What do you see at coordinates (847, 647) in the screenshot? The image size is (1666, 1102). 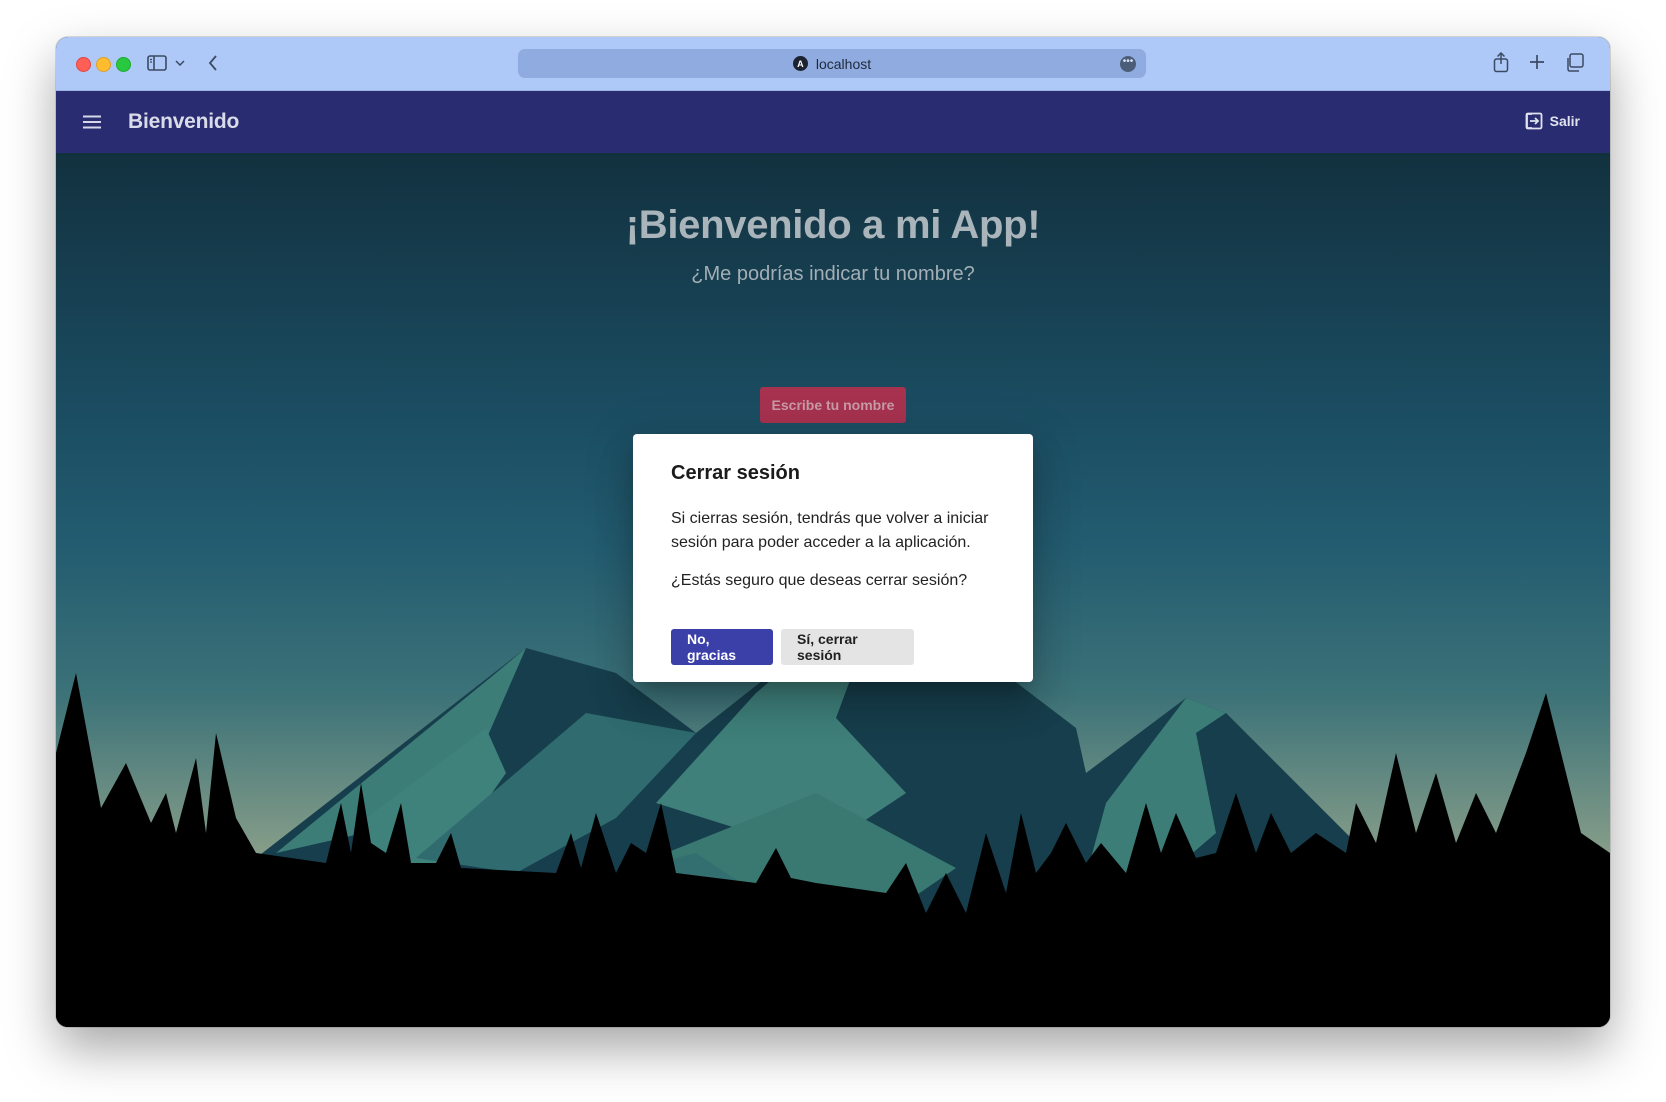 I see `confirm-logout-button: Sí, cerrar sesión` at bounding box center [847, 647].